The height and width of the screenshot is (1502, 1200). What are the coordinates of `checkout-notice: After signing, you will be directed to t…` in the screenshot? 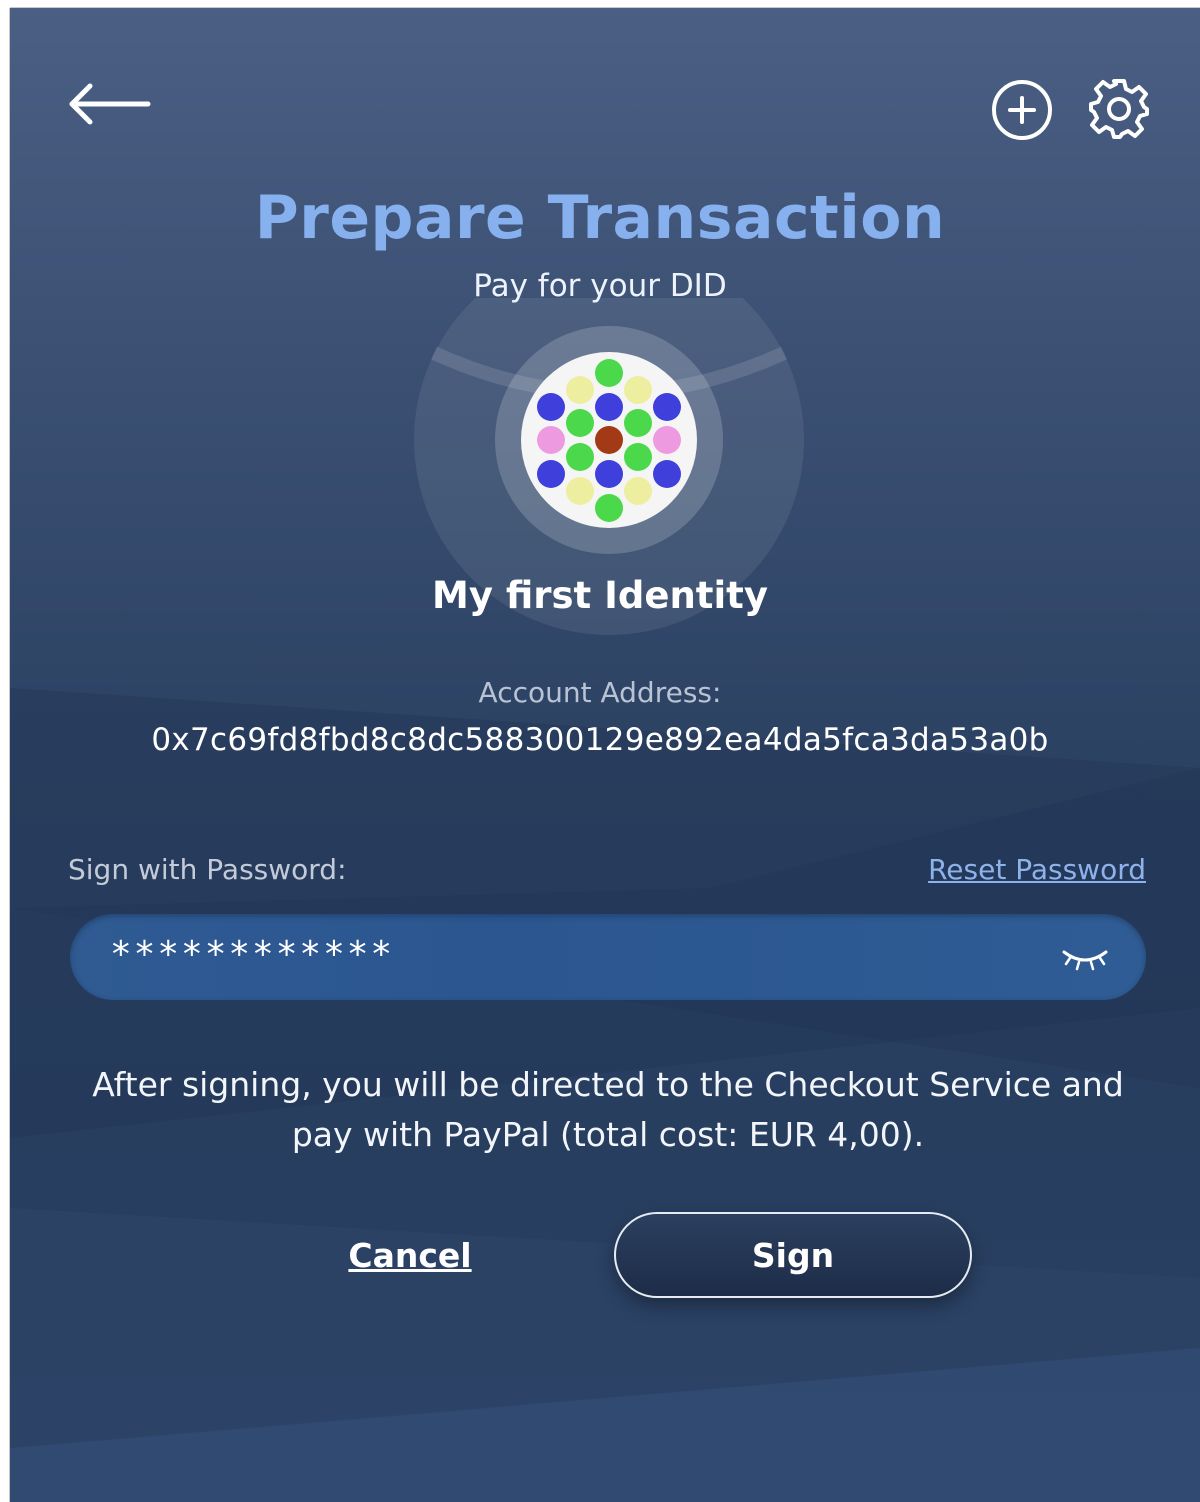 It's located at (608, 1109).